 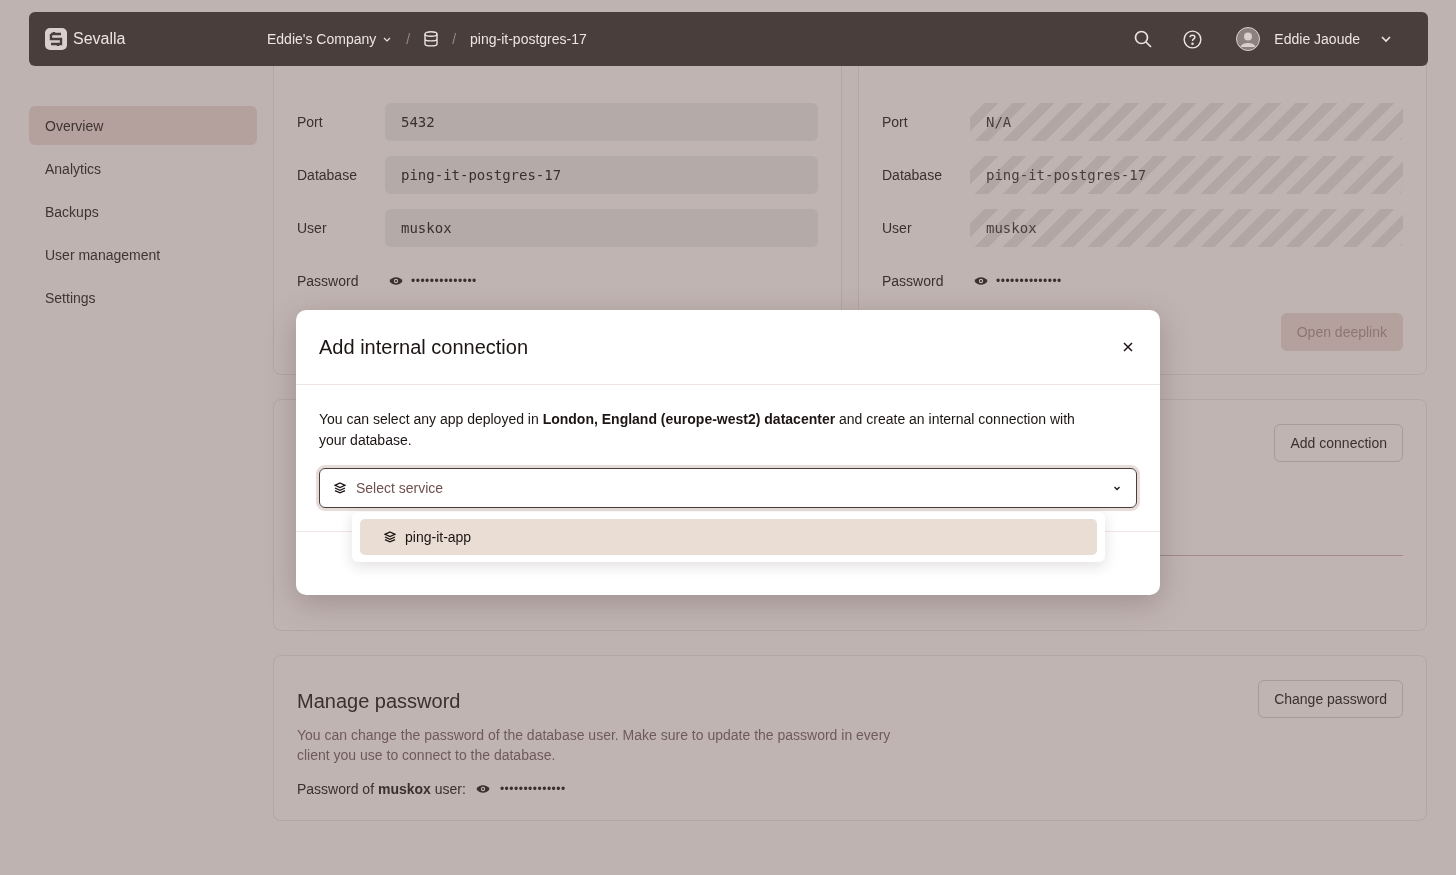 What do you see at coordinates (1193, 39) in the screenshot?
I see `help-icon` at bounding box center [1193, 39].